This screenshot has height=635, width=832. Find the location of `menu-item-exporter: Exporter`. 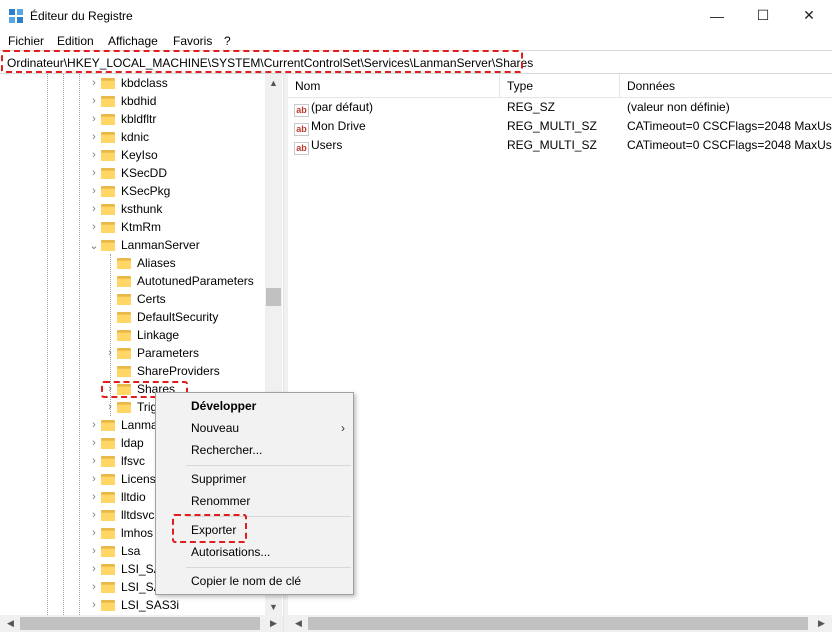

menu-item-exporter: Exporter is located at coordinates (255, 530).